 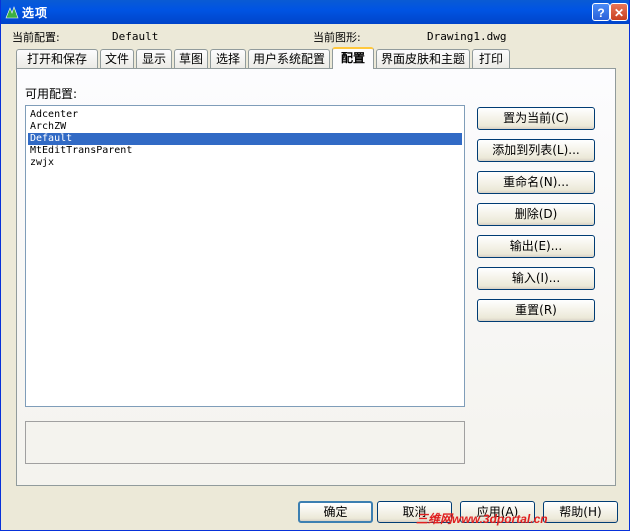 I want to click on list-item: zwjx, so click(x=245, y=163).